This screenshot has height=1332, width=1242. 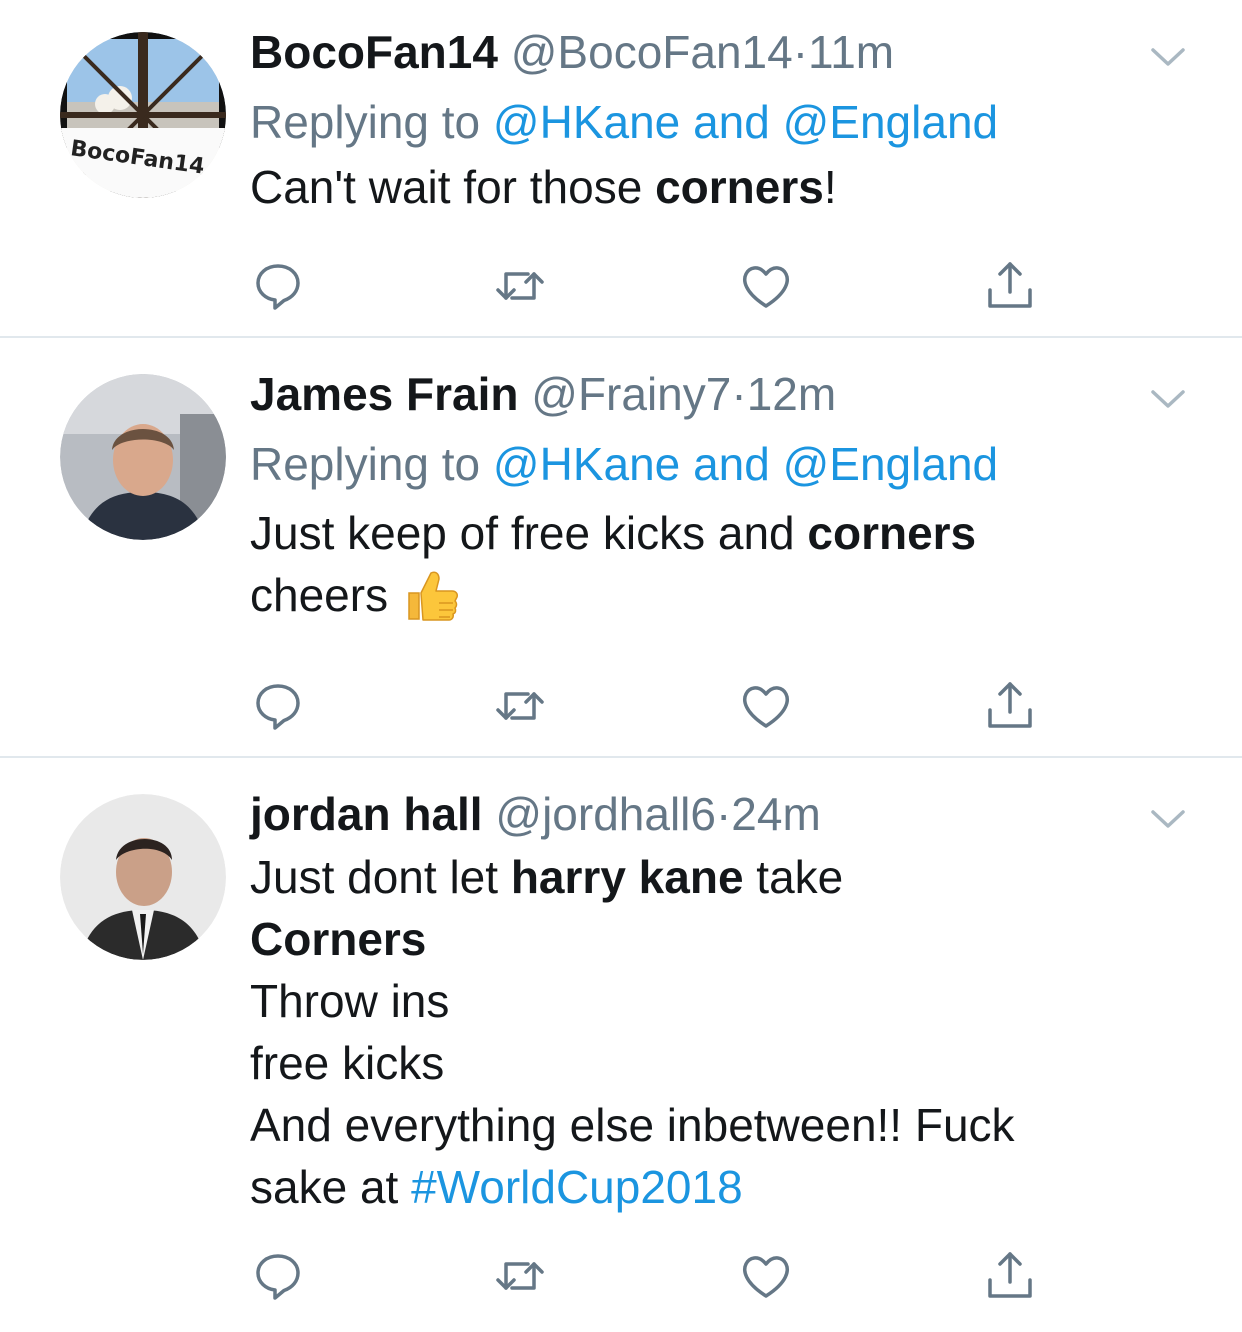 What do you see at coordinates (577, 1187) in the screenshot?
I see `hashtag-link: #WorldCup2018` at bounding box center [577, 1187].